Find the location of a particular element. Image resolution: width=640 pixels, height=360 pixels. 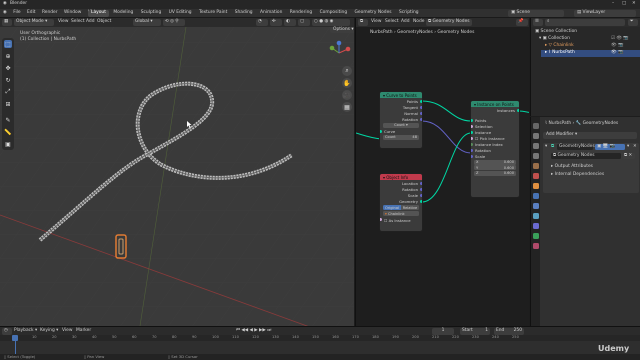

measure-tool-icon: 📏 is located at coordinates (8, 132).